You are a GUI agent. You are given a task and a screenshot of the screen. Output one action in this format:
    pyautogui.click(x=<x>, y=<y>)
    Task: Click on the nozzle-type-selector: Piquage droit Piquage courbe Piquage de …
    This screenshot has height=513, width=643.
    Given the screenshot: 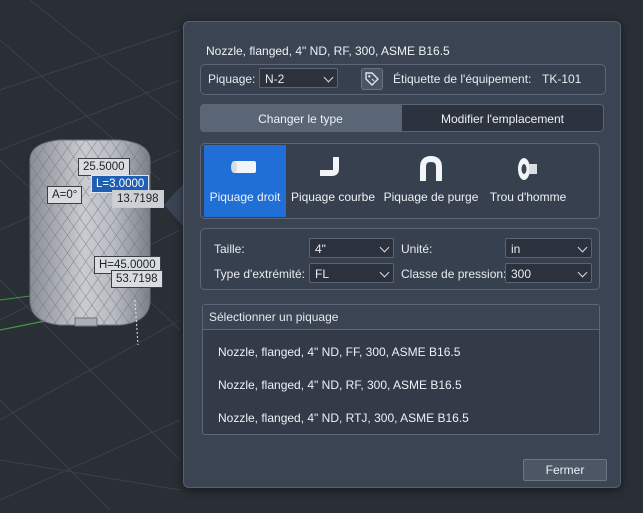 What is the action you would take?
    pyautogui.click(x=400, y=181)
    